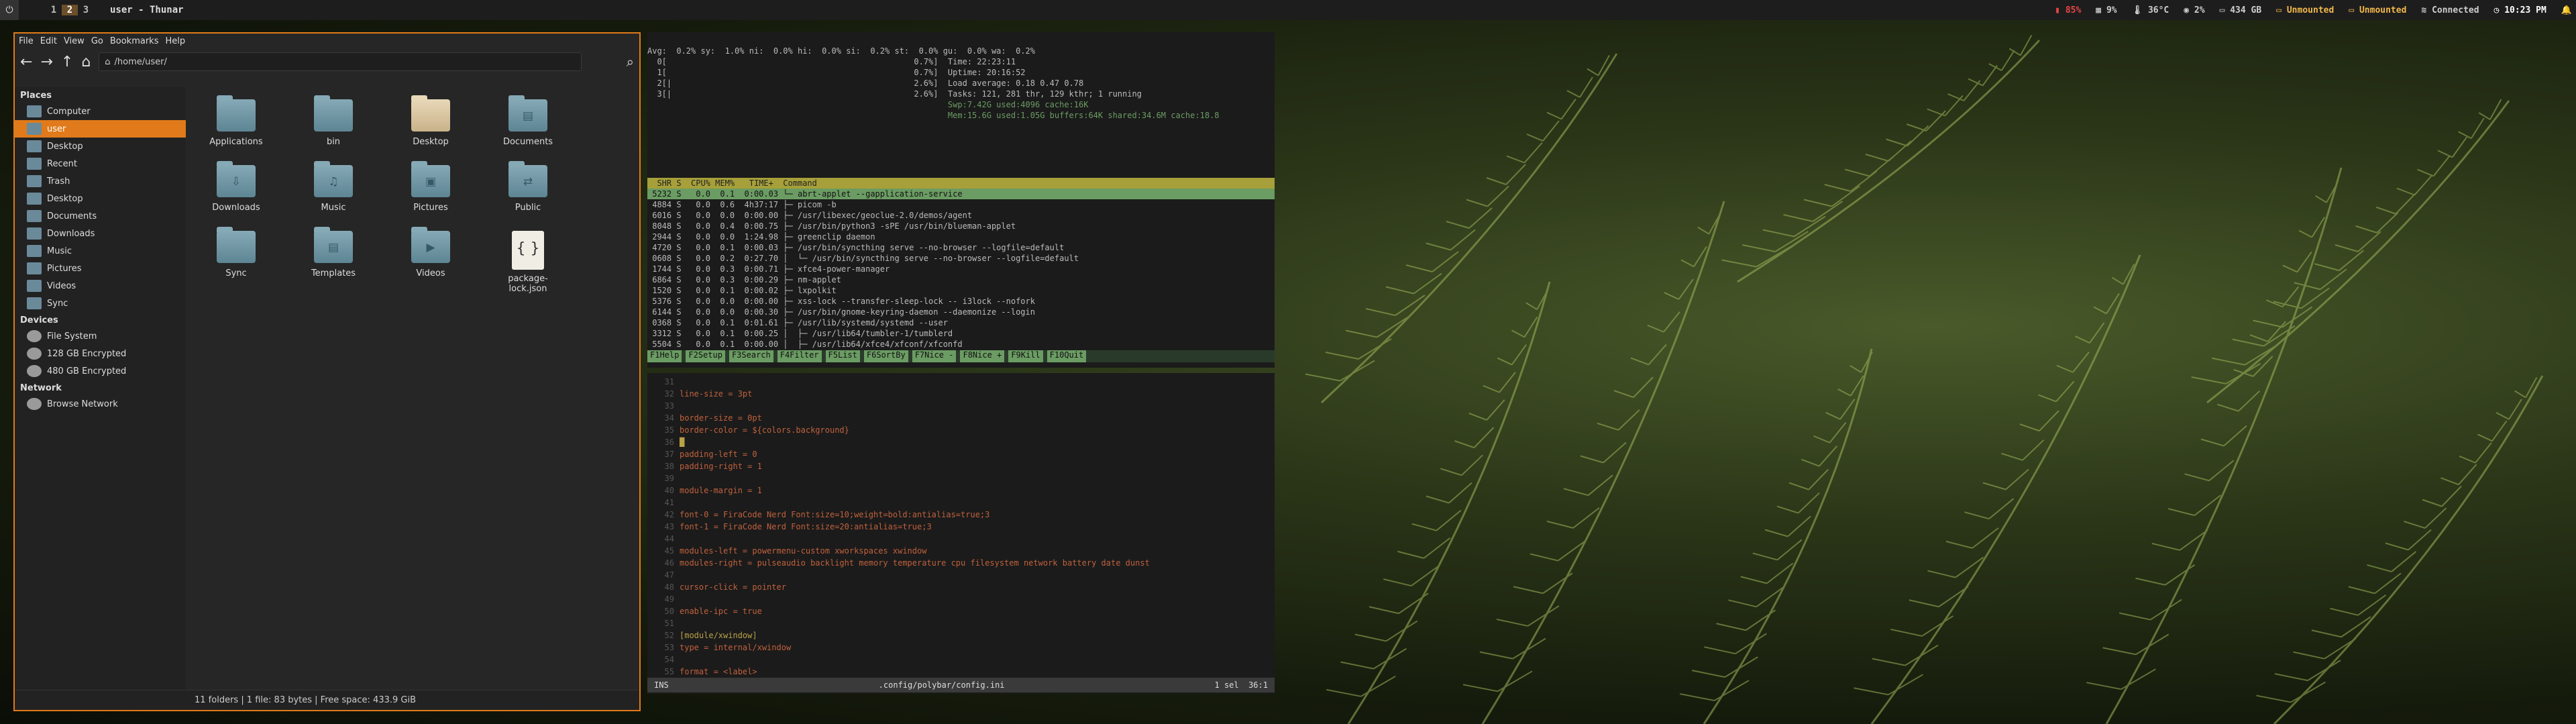 This screenshot has width=2576, height=724. What do you see at coordinates (528, 187) in the screenshot?
I see `file-item: ⇄ Public` at bounding box center [528, 187].